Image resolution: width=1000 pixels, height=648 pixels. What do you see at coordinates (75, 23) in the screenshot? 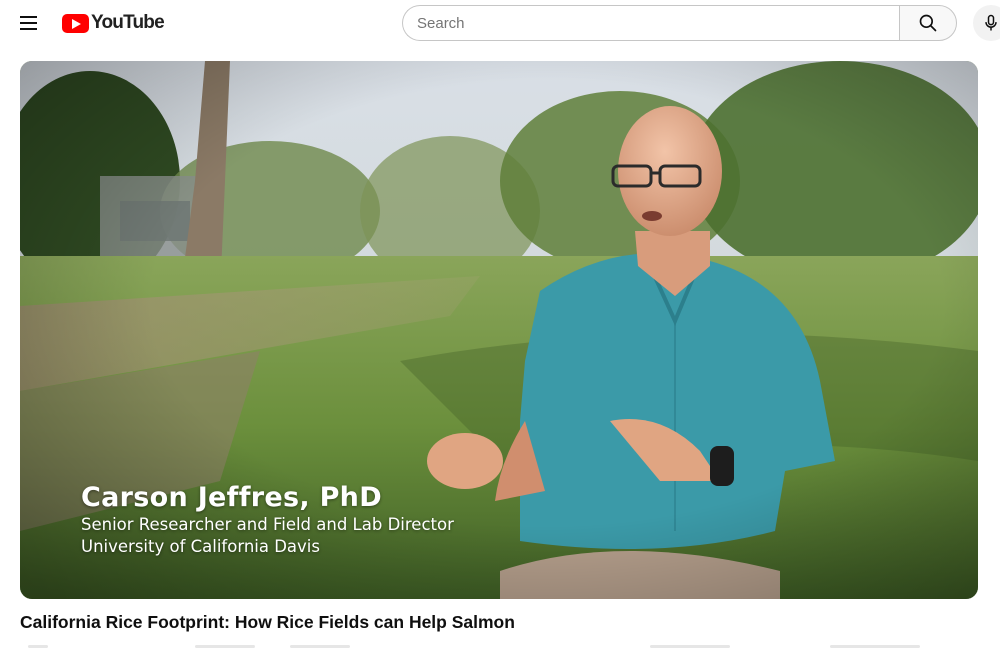
I see `youtube-logo-icon` at bounding box center [75, 23].